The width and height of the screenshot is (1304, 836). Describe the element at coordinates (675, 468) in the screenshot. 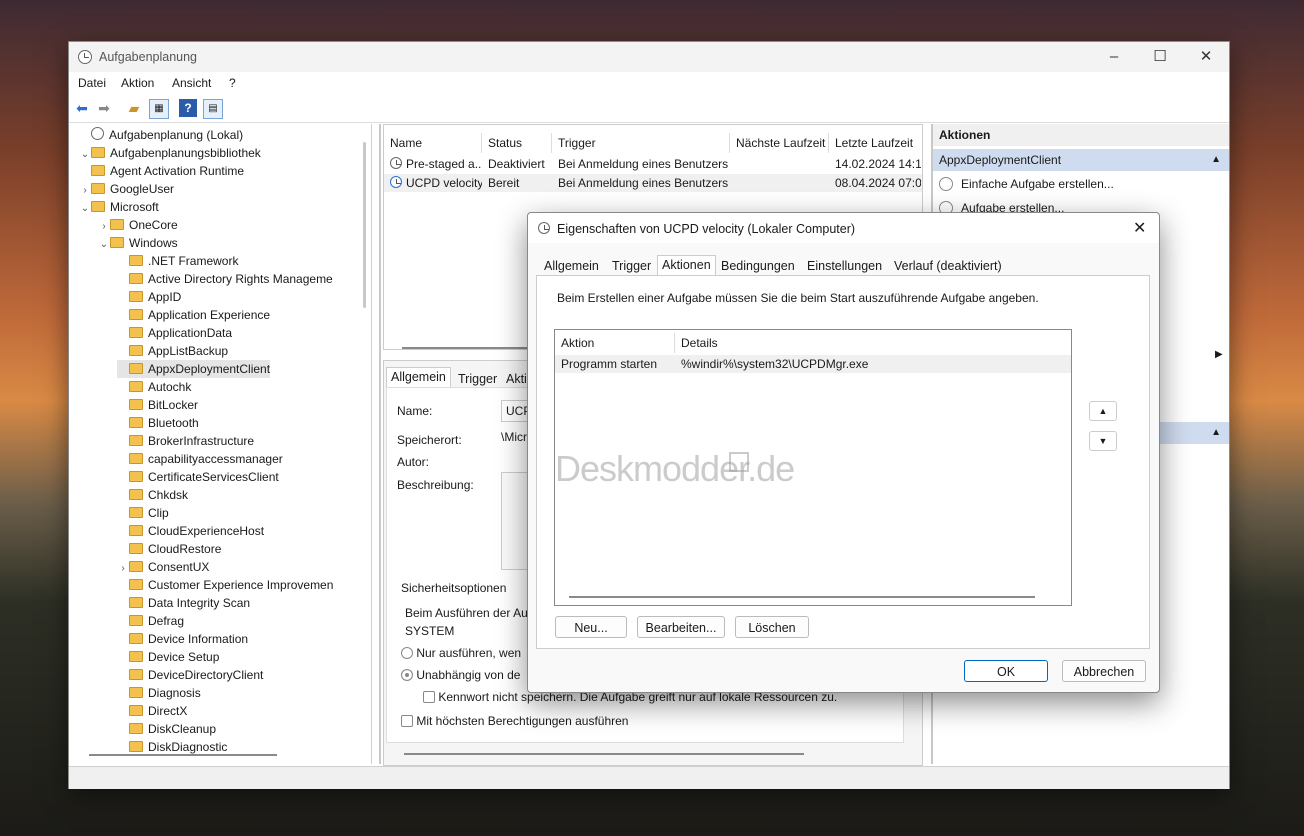

I see `watermark-text: Deskmodder.de` at that location.